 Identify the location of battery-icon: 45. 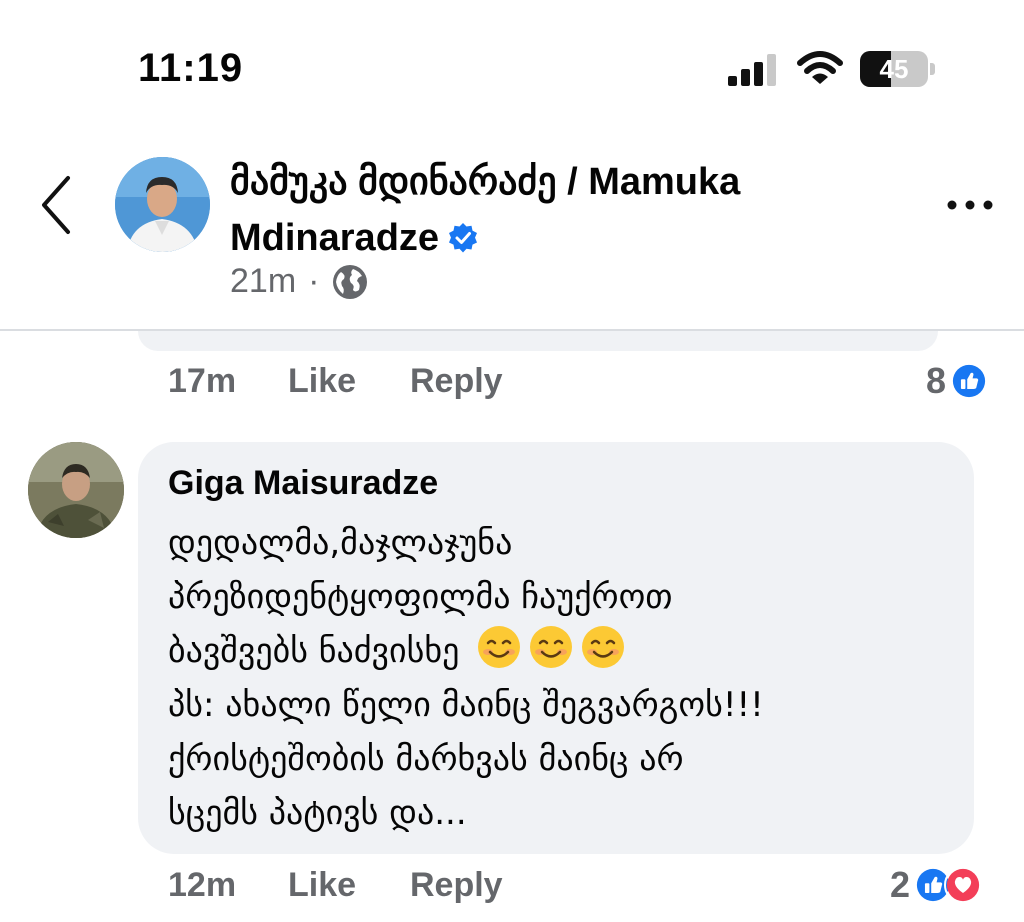
(898, 69).